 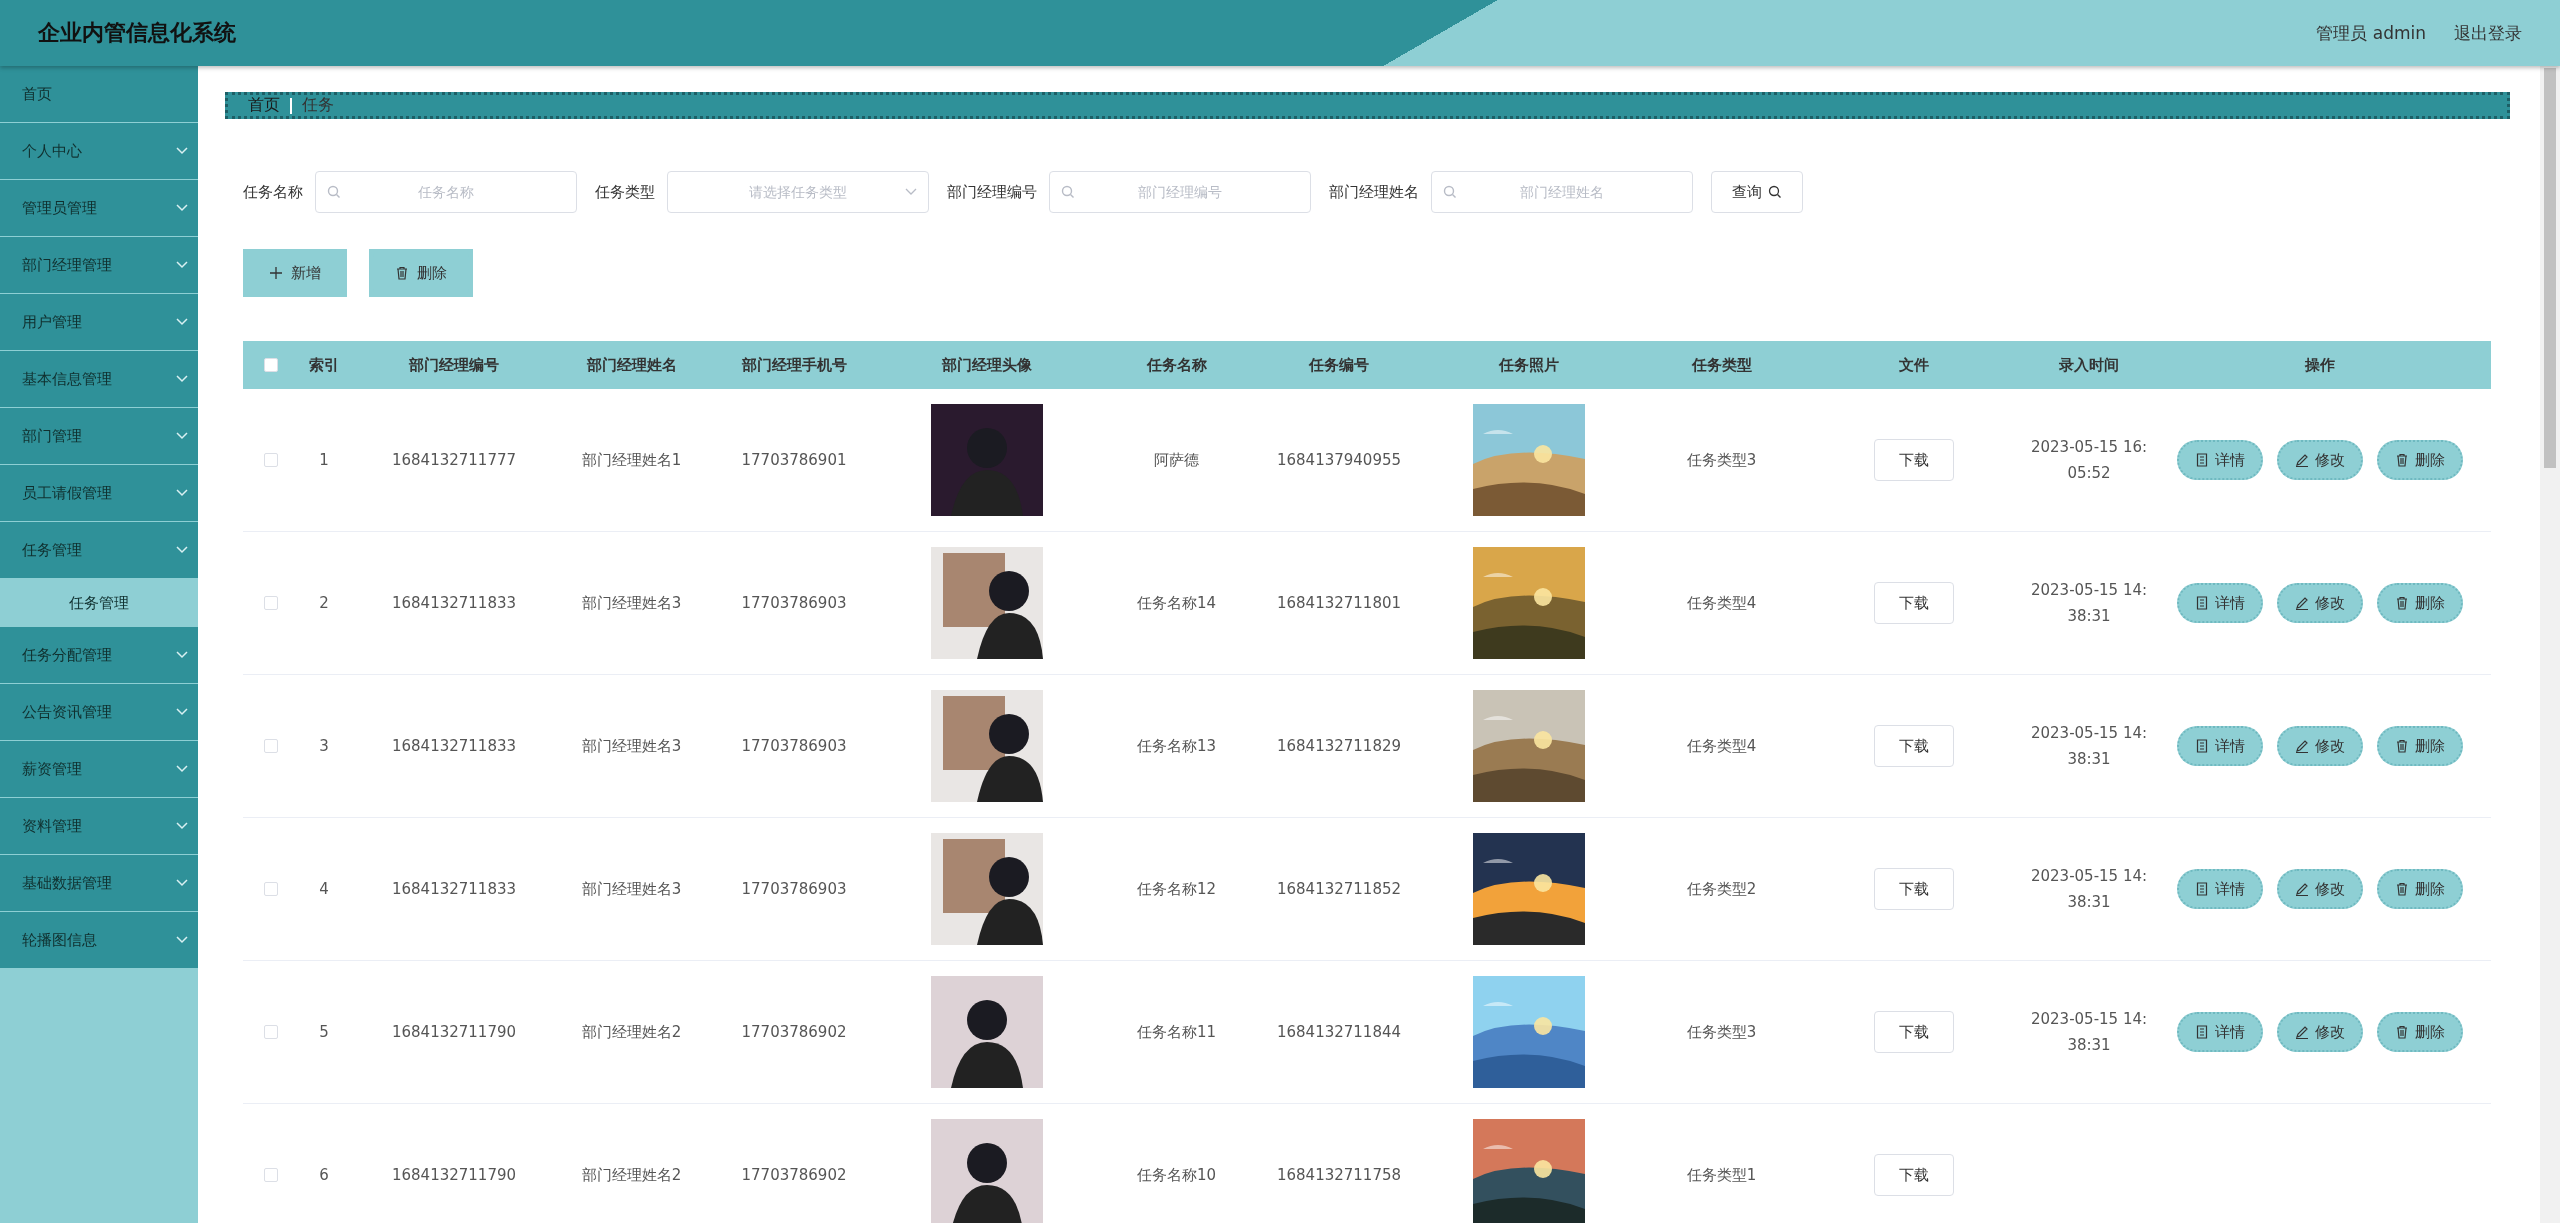 What do you see at coordinates (324, 1175) in the screenshot?
I see `table-cell: 6` at bounding box center [324, 1175].